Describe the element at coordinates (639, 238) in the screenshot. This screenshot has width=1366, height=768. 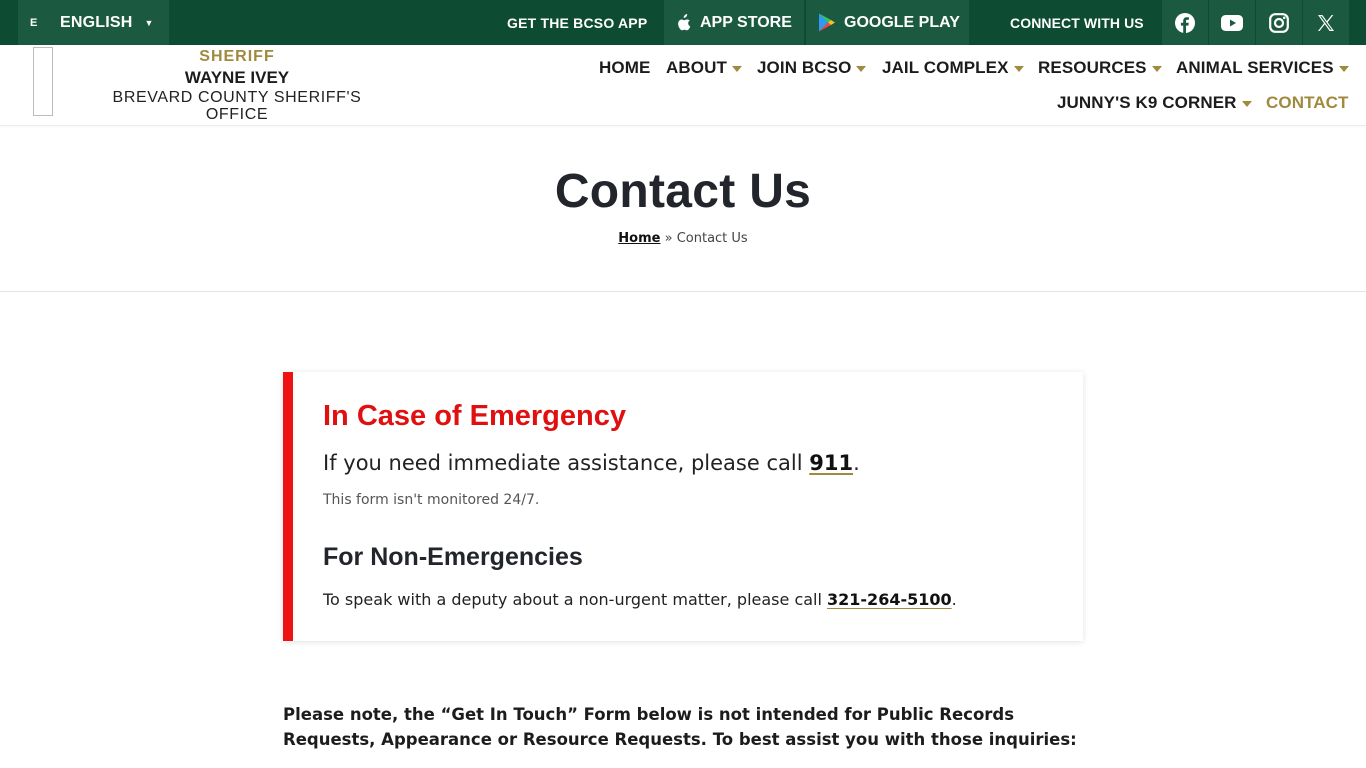
I see `breadcrumb-home-link: Home` at that location.